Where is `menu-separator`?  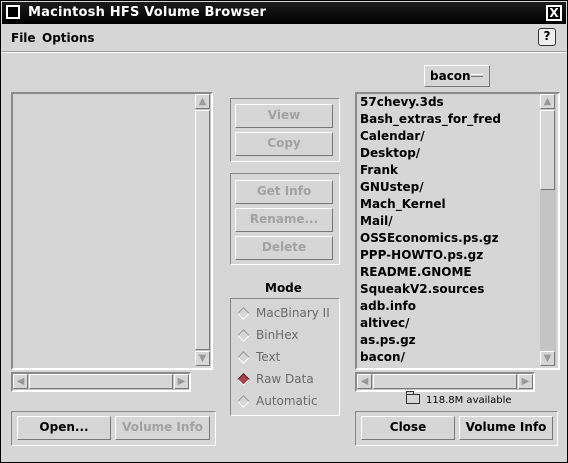
menu-separator is located at coordinates (284, 52).